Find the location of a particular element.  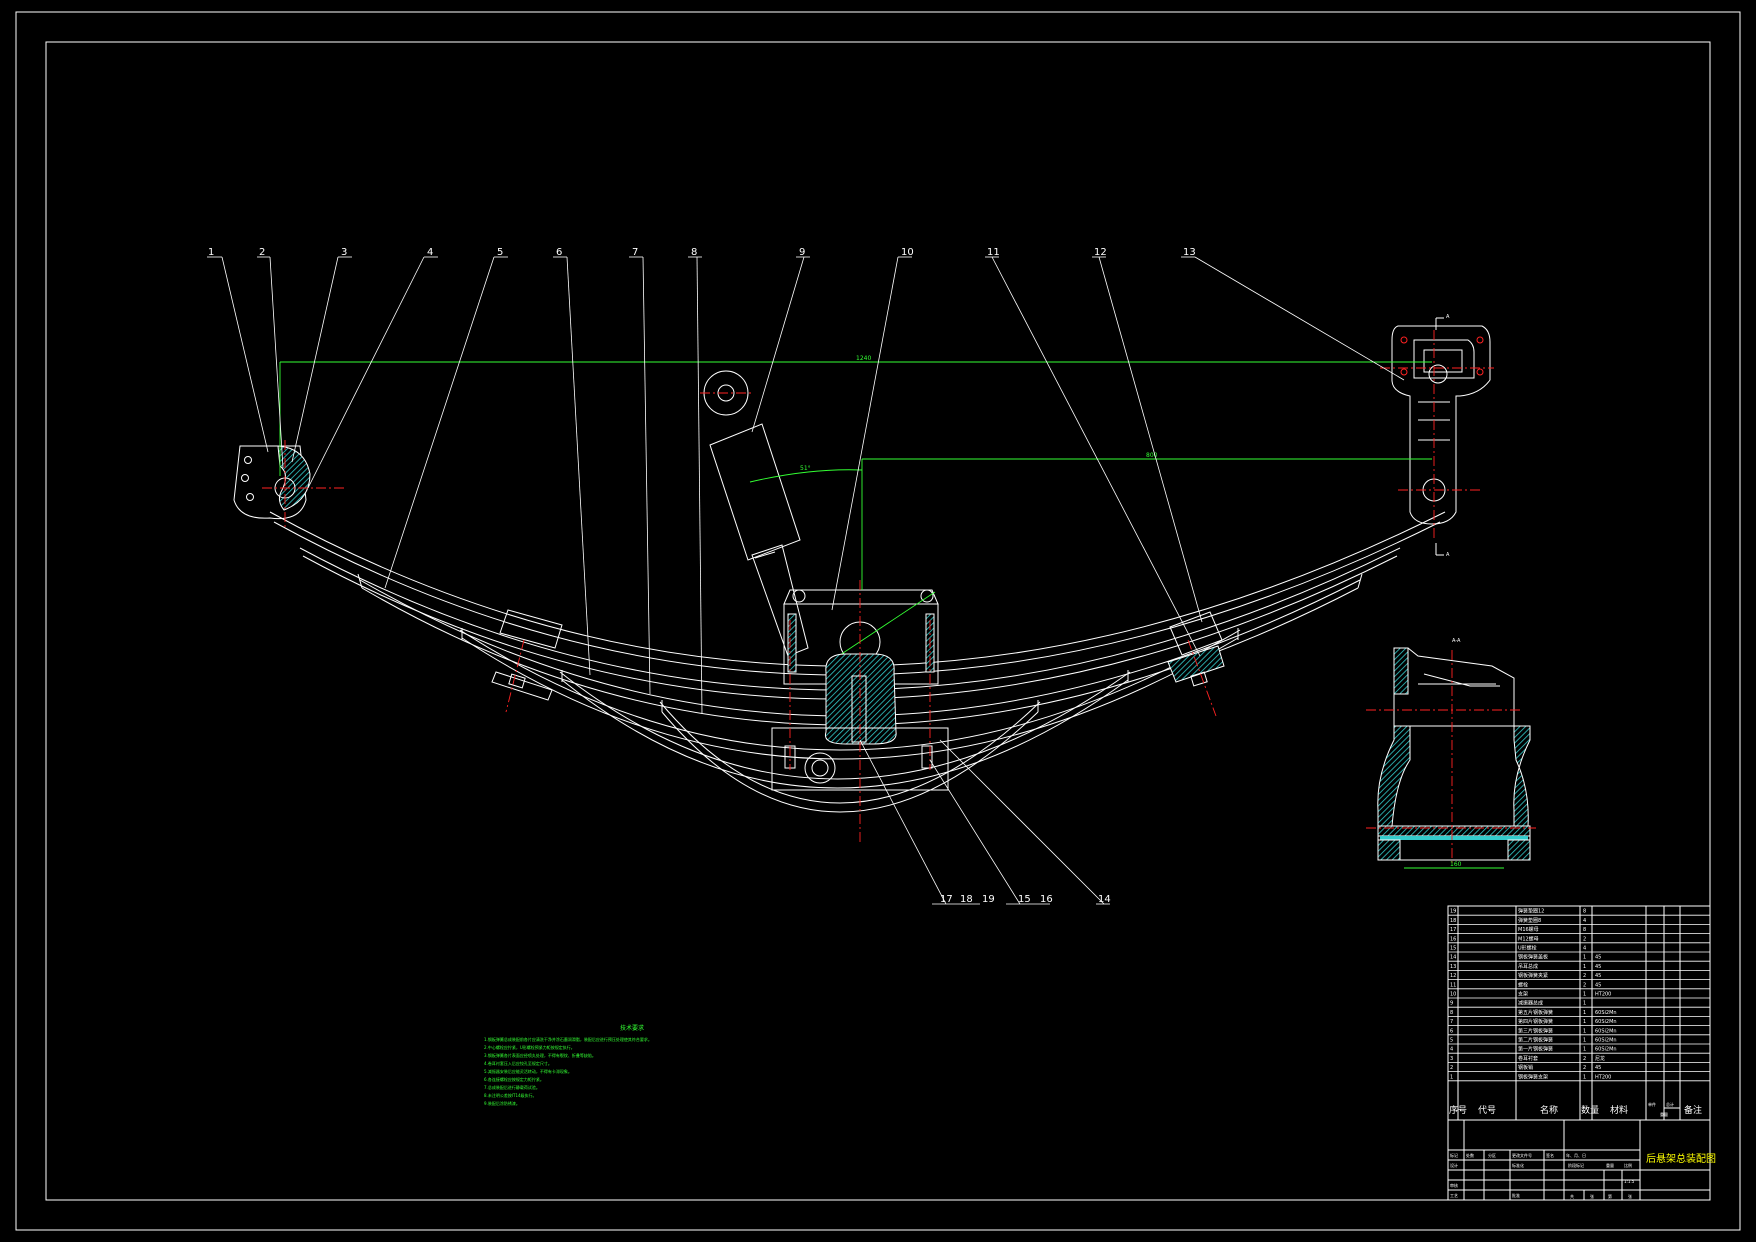

bom-cell-name: 第五片钢板弹簧 is located at coordinates (1535, 1012).